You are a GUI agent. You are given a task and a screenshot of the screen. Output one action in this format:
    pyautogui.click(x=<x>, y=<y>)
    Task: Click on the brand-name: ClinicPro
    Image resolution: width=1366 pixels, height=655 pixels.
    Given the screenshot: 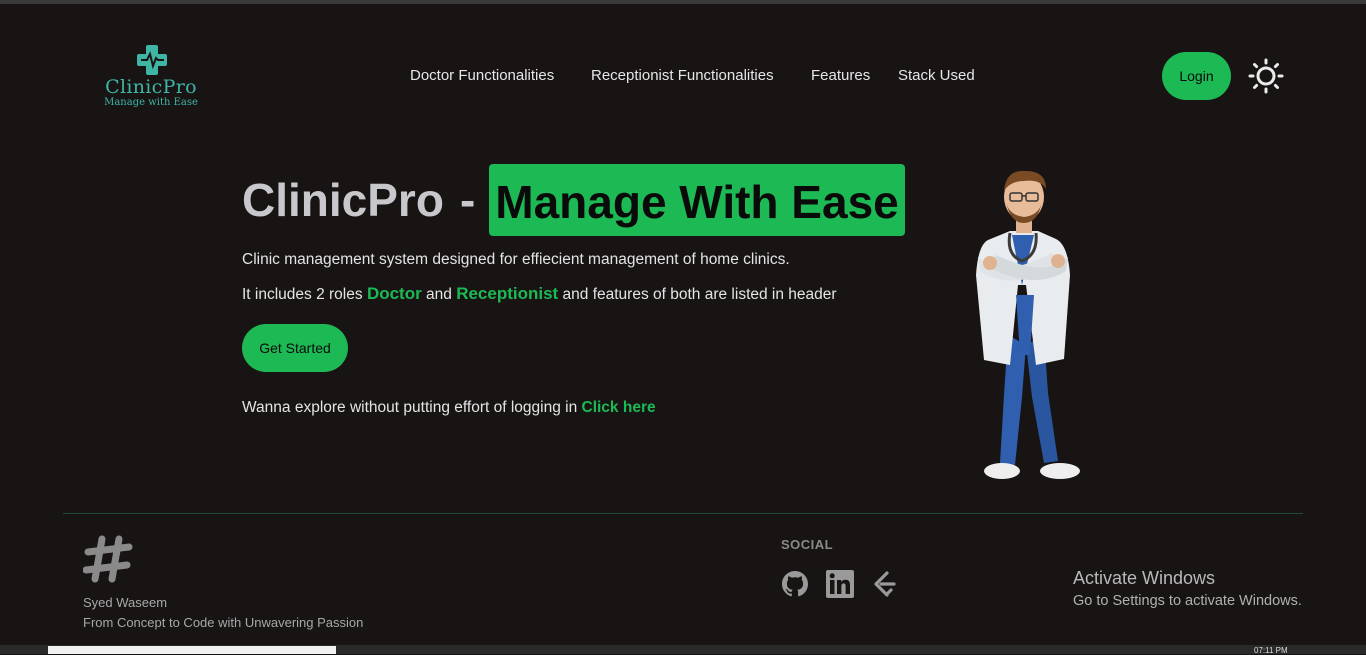 What is the action you would take?
    pyautogui.click(x=151, y=87)
    